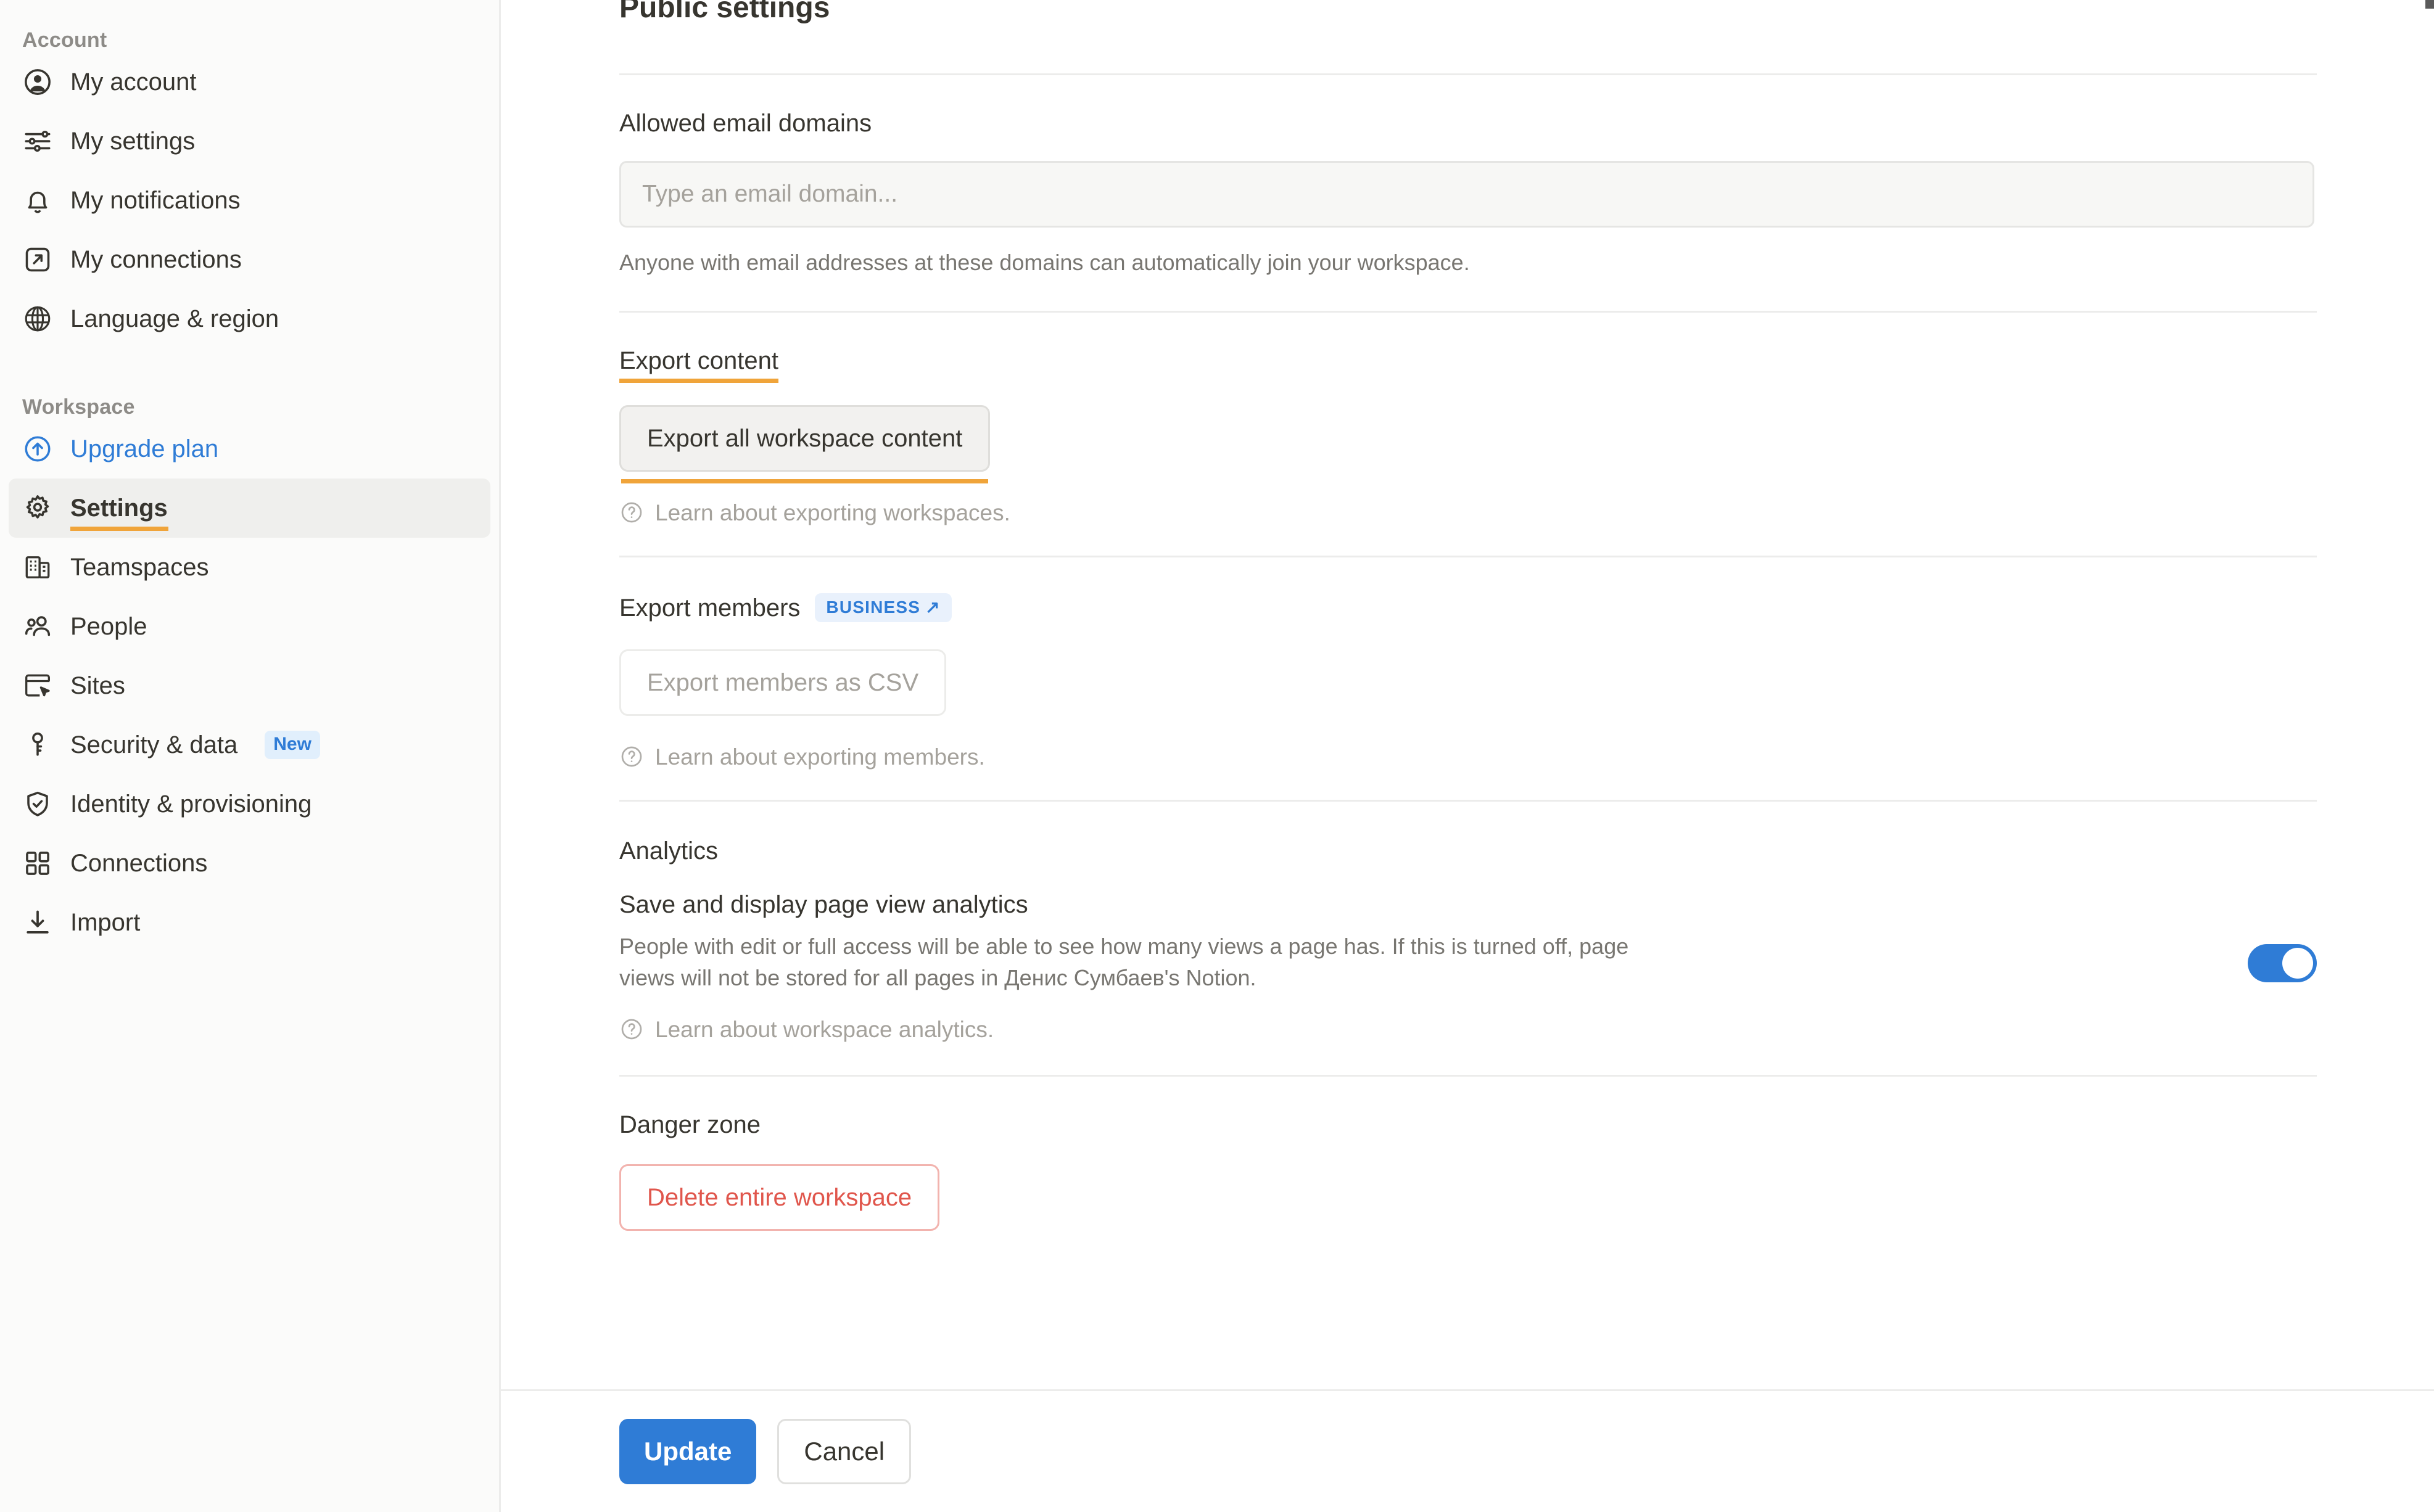  What do you see at coordinates (1468, 1154) in the screenshot?
I see `section-danger-zone: Danger zone Delete entire workspace` at bounding box center [1468, 1154].